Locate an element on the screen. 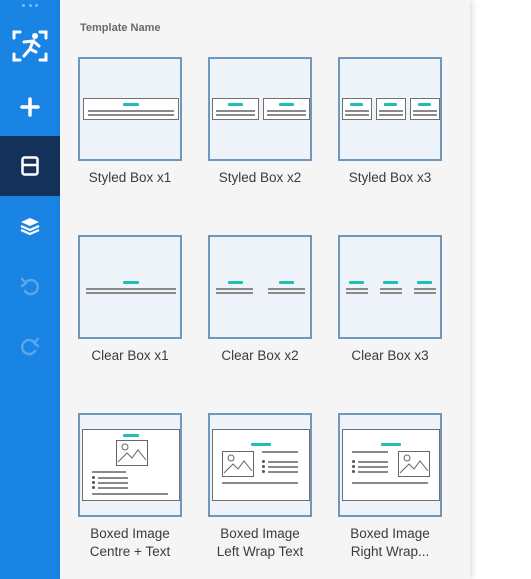 This screenshot has height=579, width=531. panel-title: Template Name is located at coordinates (120, 28).